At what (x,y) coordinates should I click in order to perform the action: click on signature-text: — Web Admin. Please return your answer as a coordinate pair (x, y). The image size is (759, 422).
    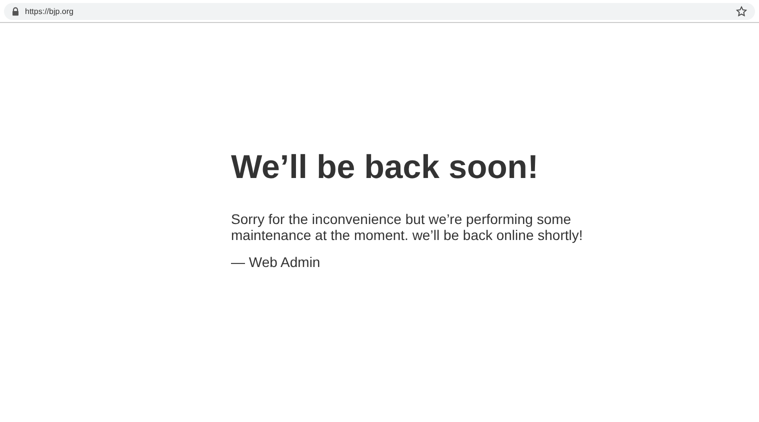
    Looking at the image, I should click on (276, 262).